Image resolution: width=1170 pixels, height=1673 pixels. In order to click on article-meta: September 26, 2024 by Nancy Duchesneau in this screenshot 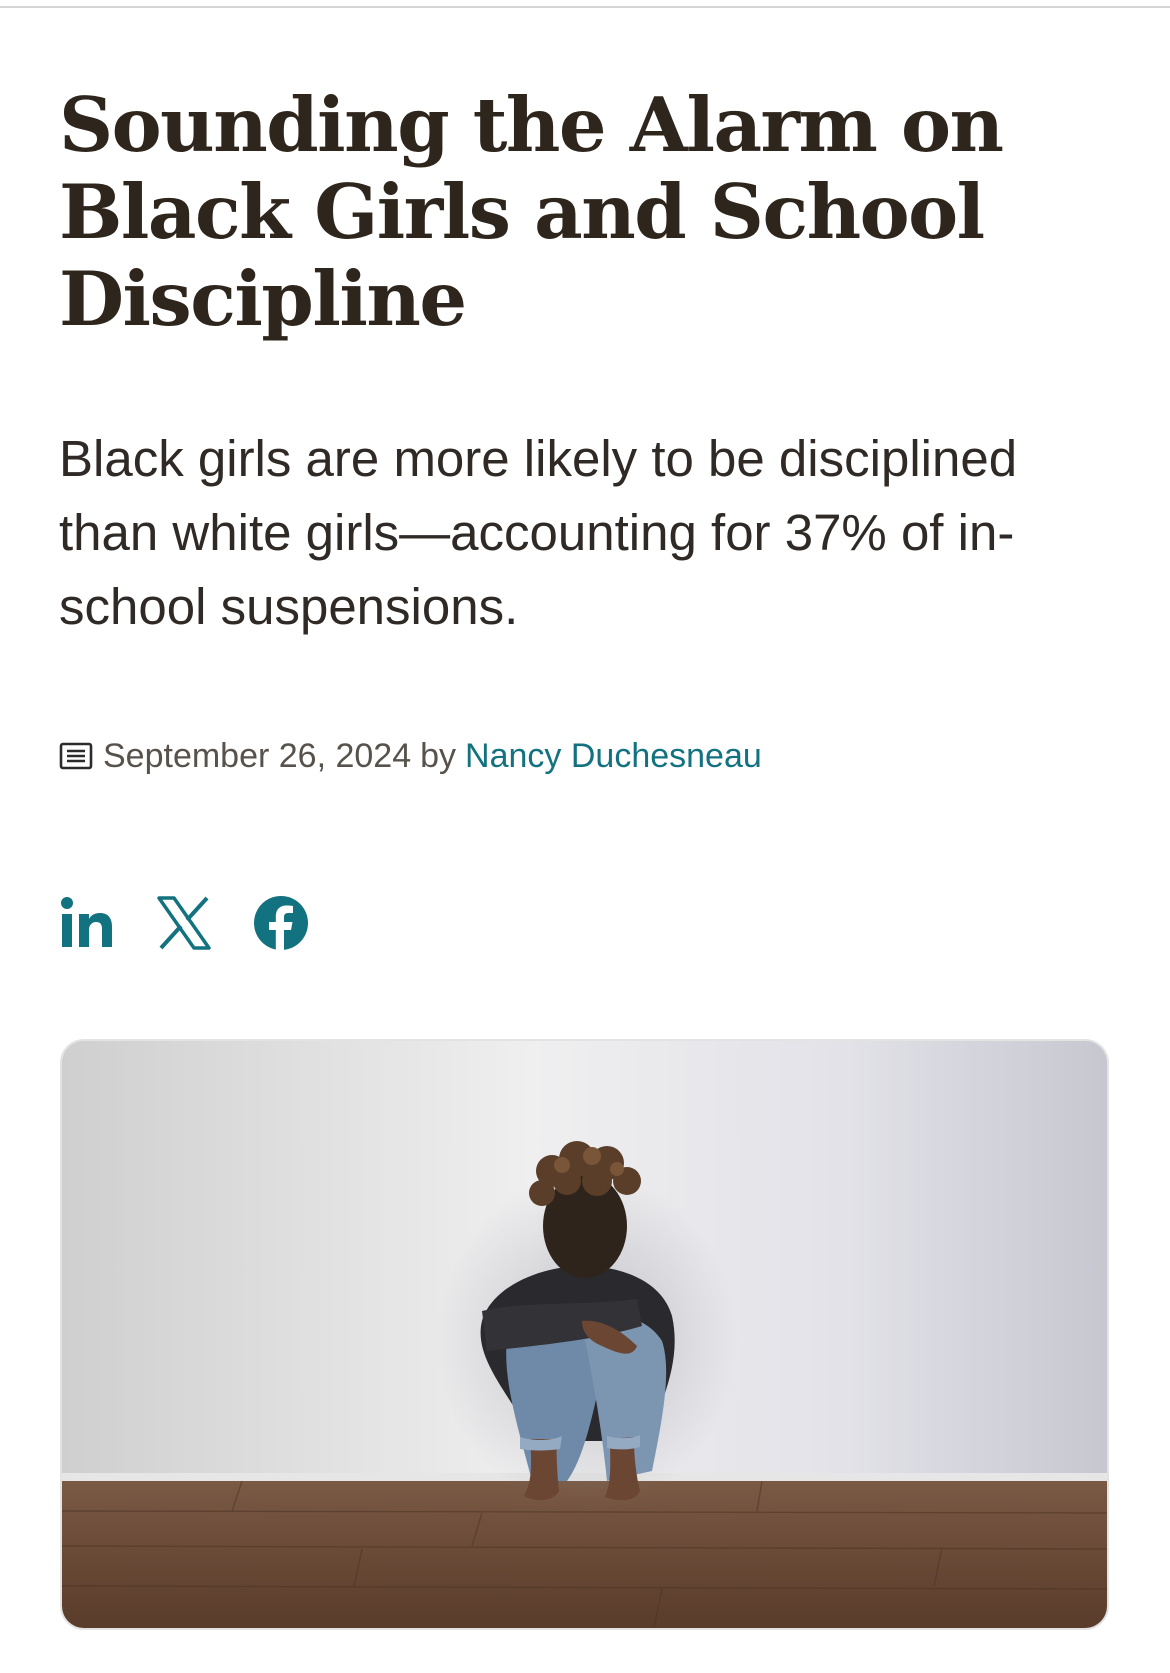, I will do `click(410, 756)`.